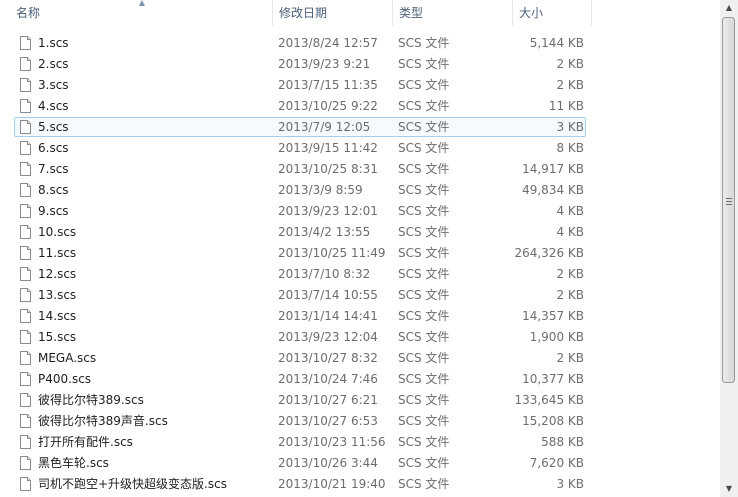  Describe the element at coordinates (360, 358) in the screenshot. I see `file-row: MEGA.scs 2013/10/27 8:32 SCS 文件 2 KB` at that location.